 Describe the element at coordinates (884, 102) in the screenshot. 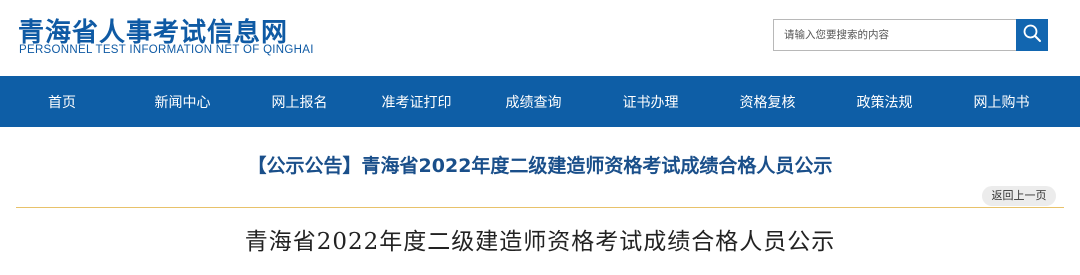

I see `nav-item-policy: 政策法规` at that location.